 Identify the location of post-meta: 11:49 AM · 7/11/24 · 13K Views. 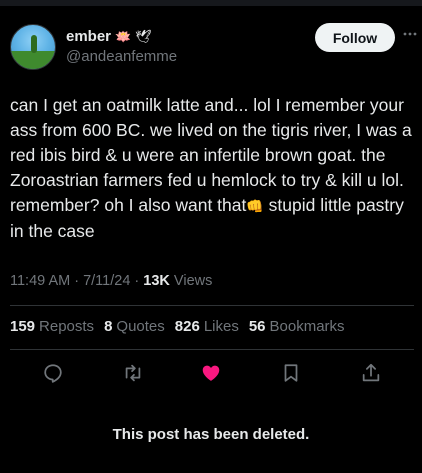
(111, 281).